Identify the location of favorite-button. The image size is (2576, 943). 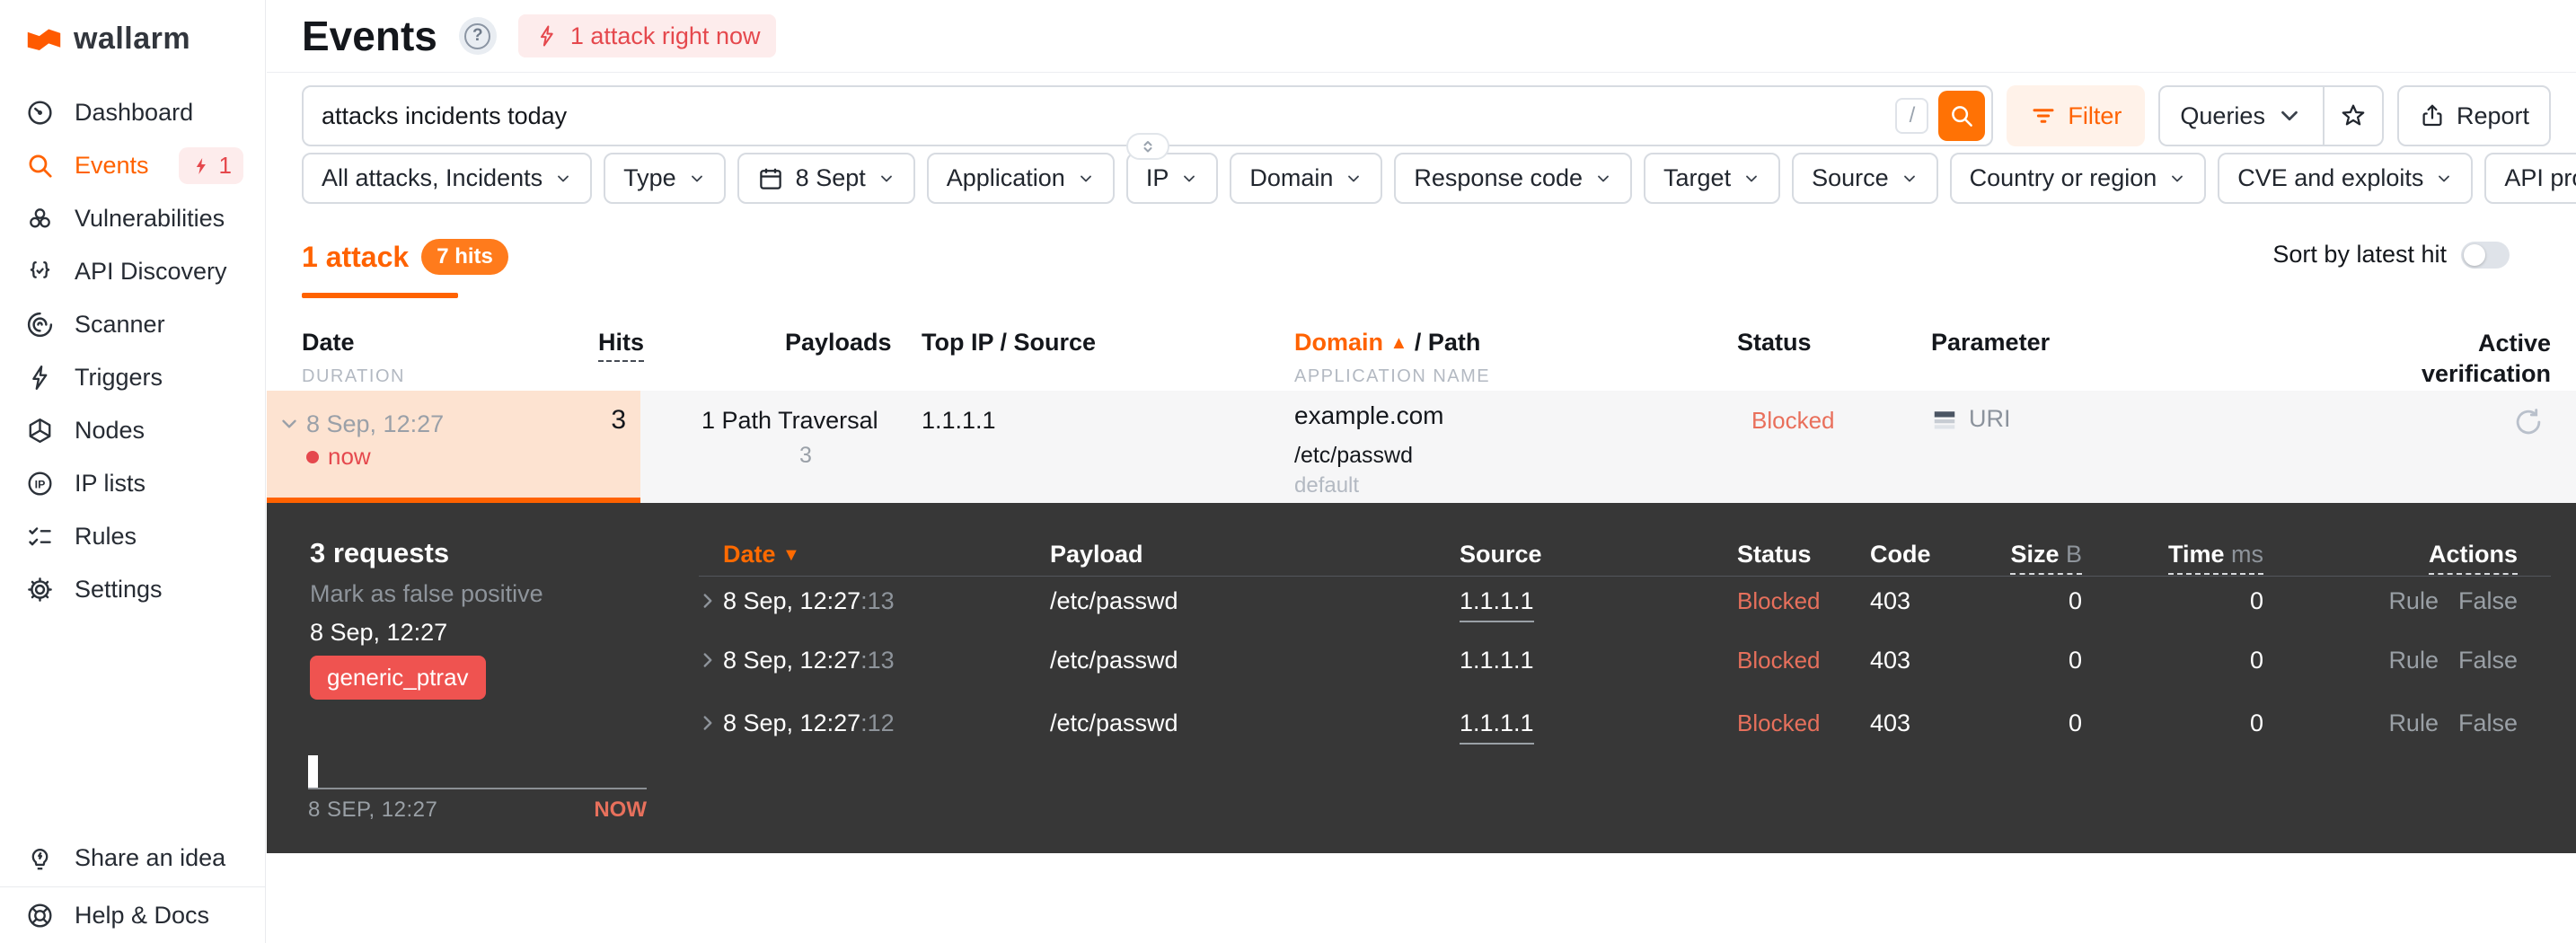
(2353, 116).